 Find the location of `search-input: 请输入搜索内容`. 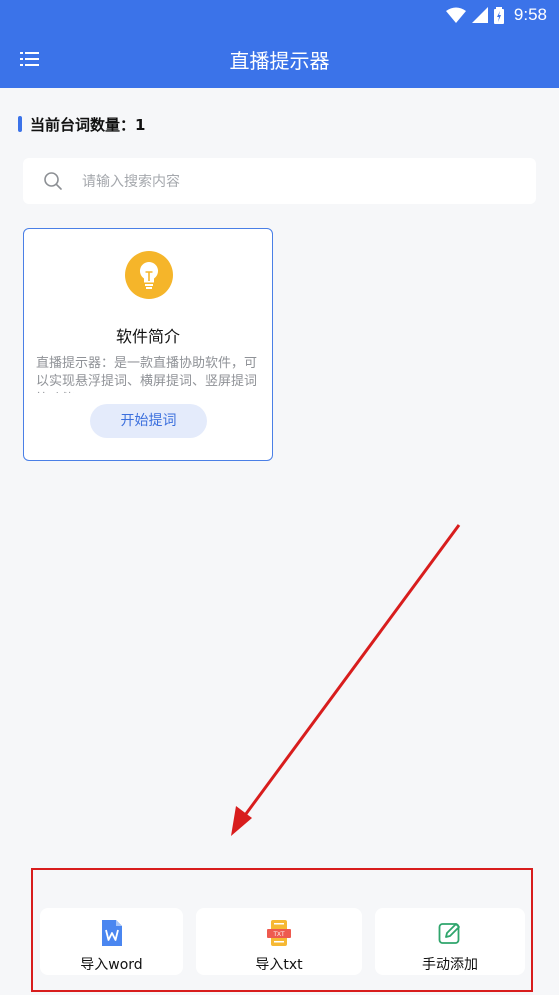

search-input: 请输入搜索内容 is located at coordinates (131, 181).